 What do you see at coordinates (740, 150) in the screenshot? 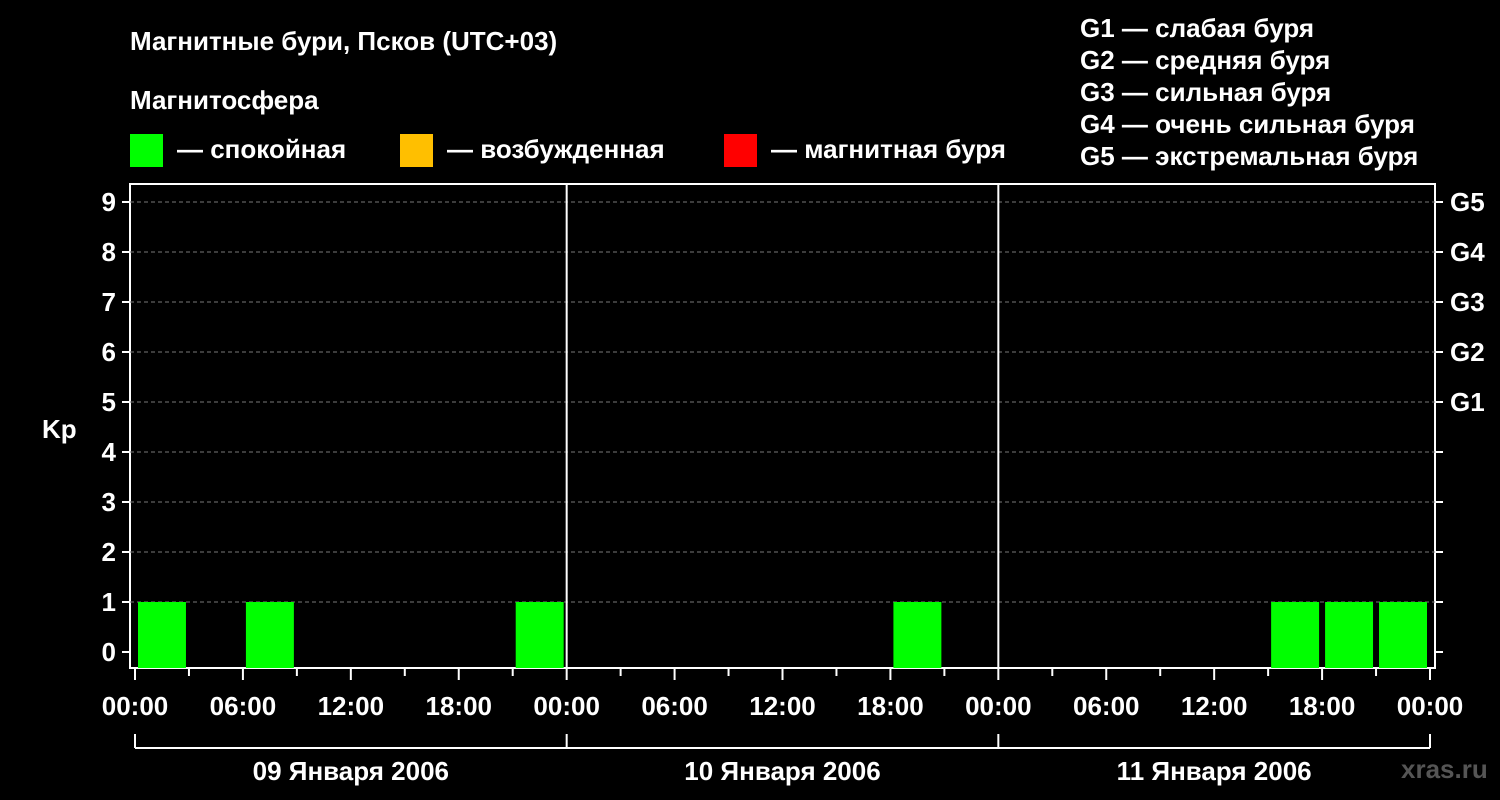
I see `legend-swatch-storm` at bounding box center [740, 150].